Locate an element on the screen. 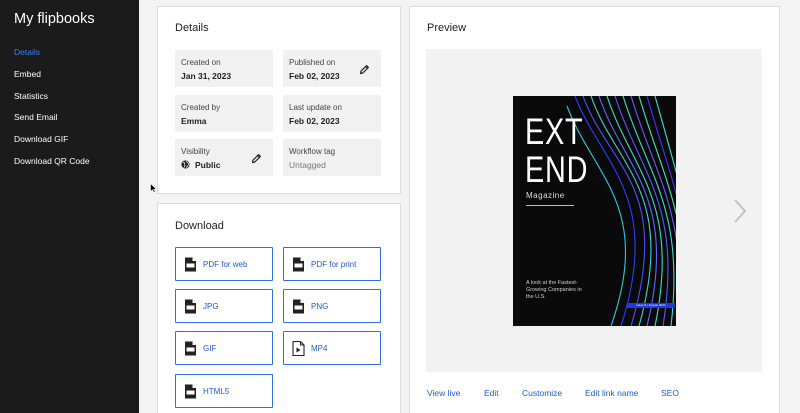 The height and width of the screenshot is (413, 800). sidebar-item-send-email: Send Email is located at coordinates (52, 123).